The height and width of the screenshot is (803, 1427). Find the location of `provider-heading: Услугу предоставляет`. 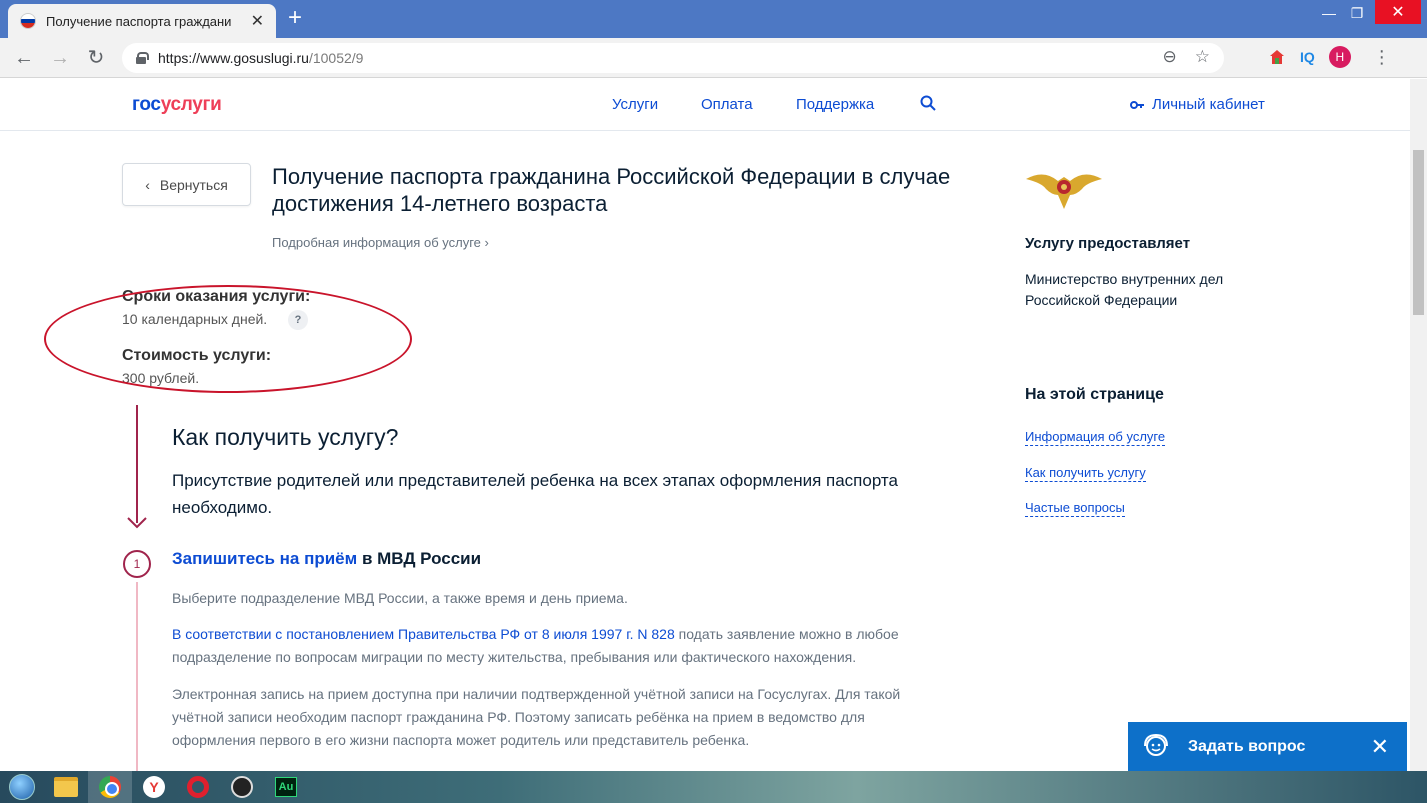

provider-heading: Услугу предоставляет is located at coordinates (1108, 243).